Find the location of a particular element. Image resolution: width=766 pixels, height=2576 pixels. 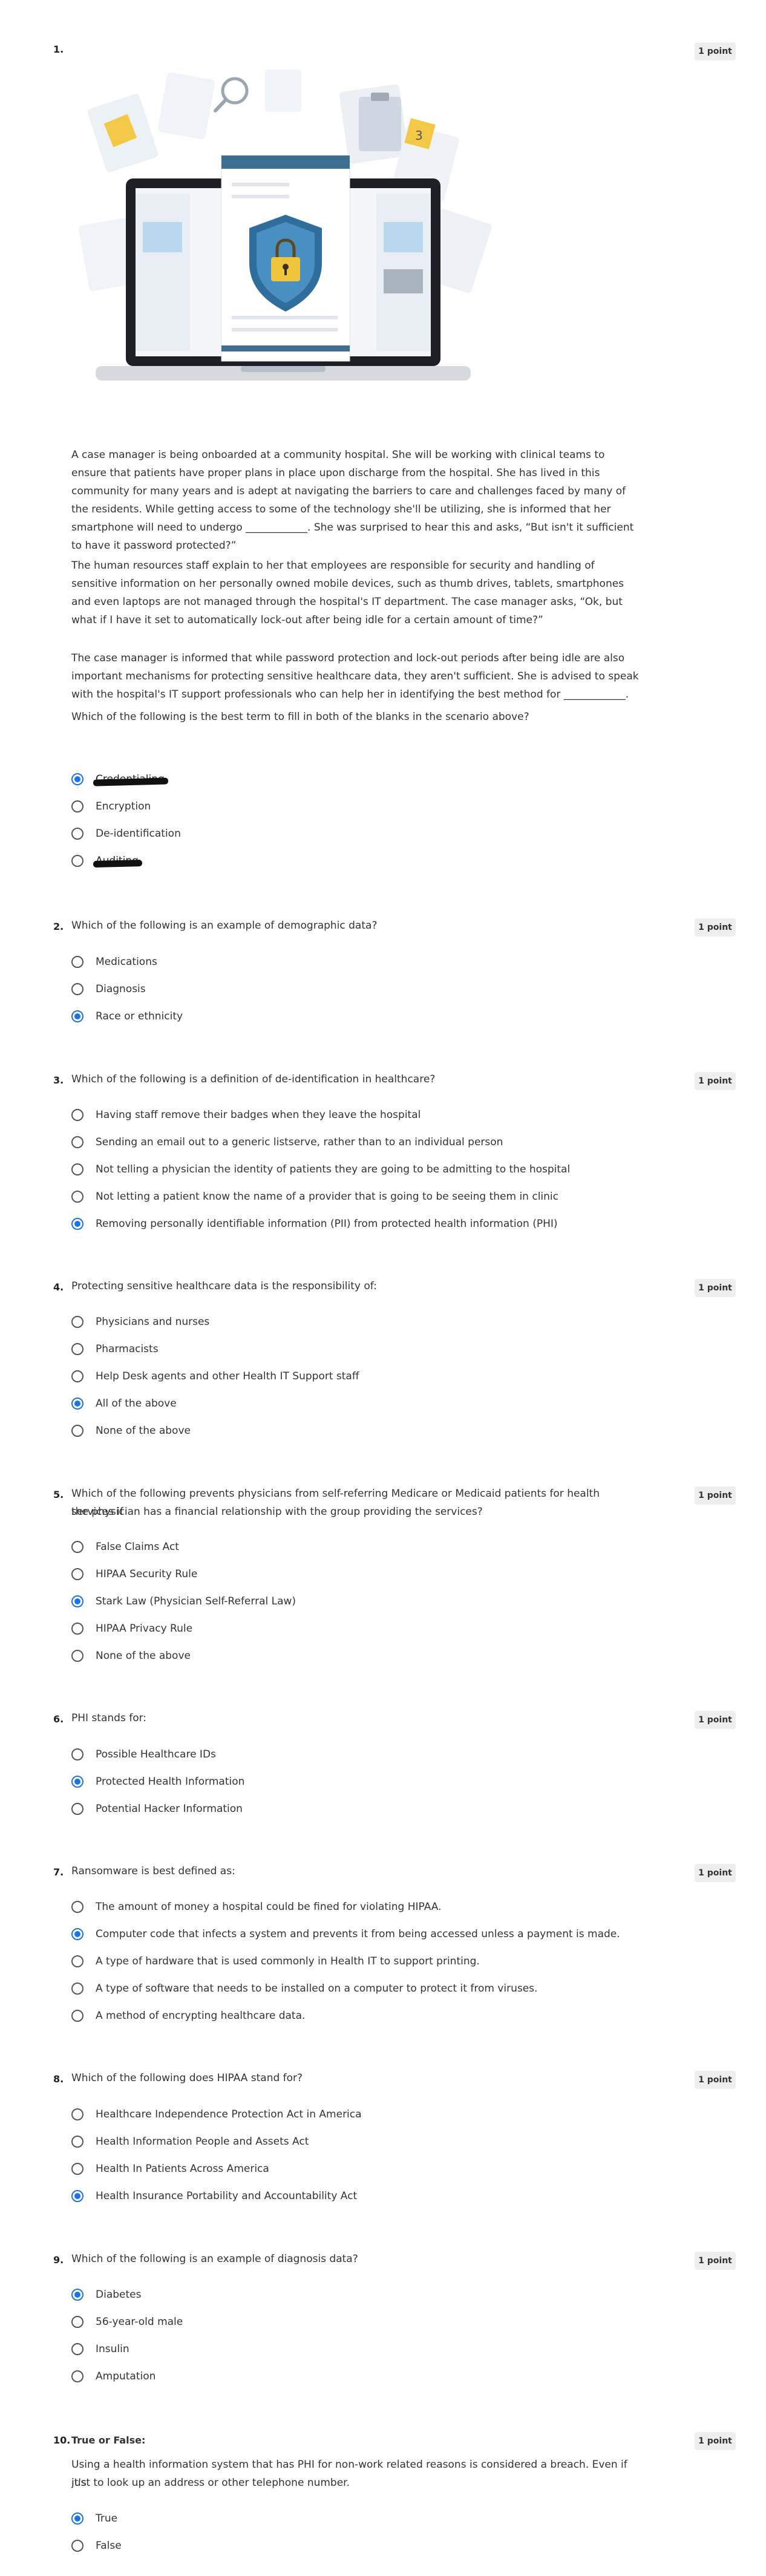

question-number: 8. is located at coordinates (58, 2079).